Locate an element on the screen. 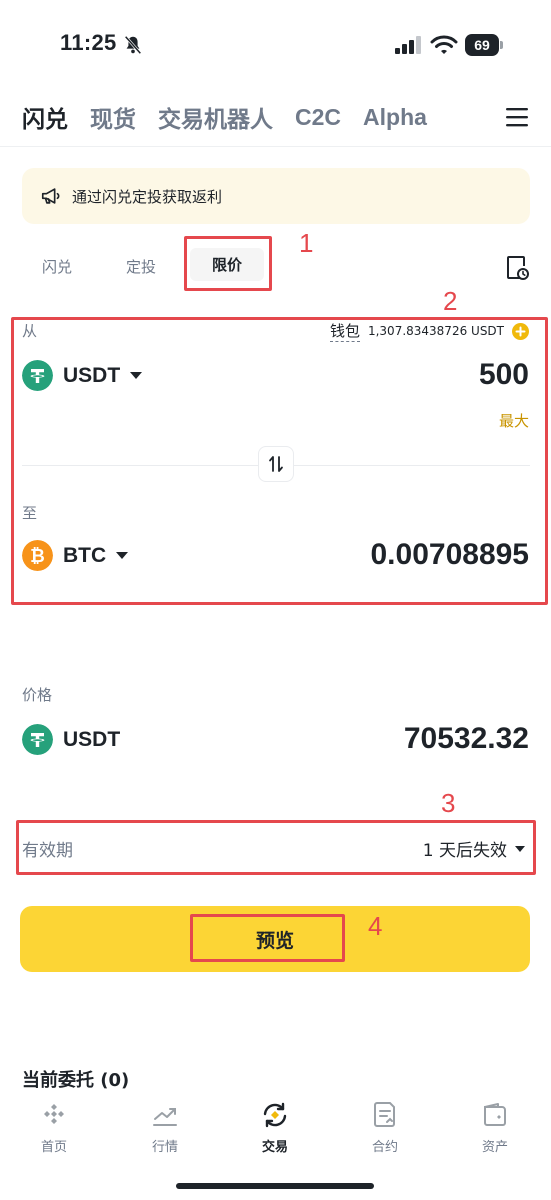 This screenshot has width=551, height=1200. bell-off-icon is located at coordinates (133, 45).